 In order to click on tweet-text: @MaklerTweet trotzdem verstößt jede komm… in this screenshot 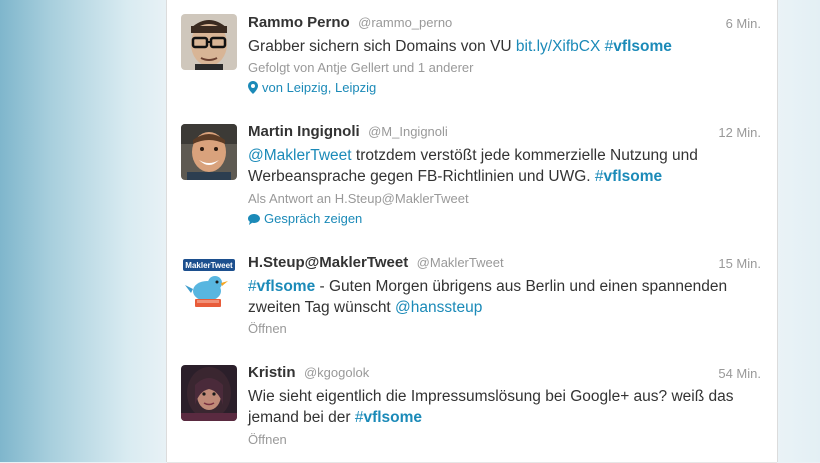, I will do `click(473, 166)`.